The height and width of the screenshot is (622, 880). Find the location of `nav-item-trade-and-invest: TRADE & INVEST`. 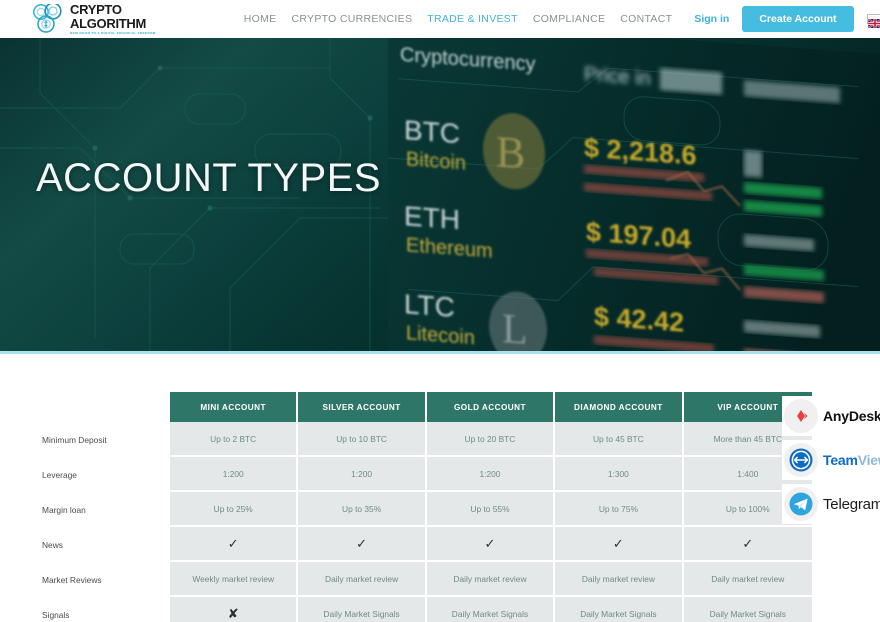

nav-item-trade-and-invest: TRADE & INVEST is located at coordinates (472, 19).